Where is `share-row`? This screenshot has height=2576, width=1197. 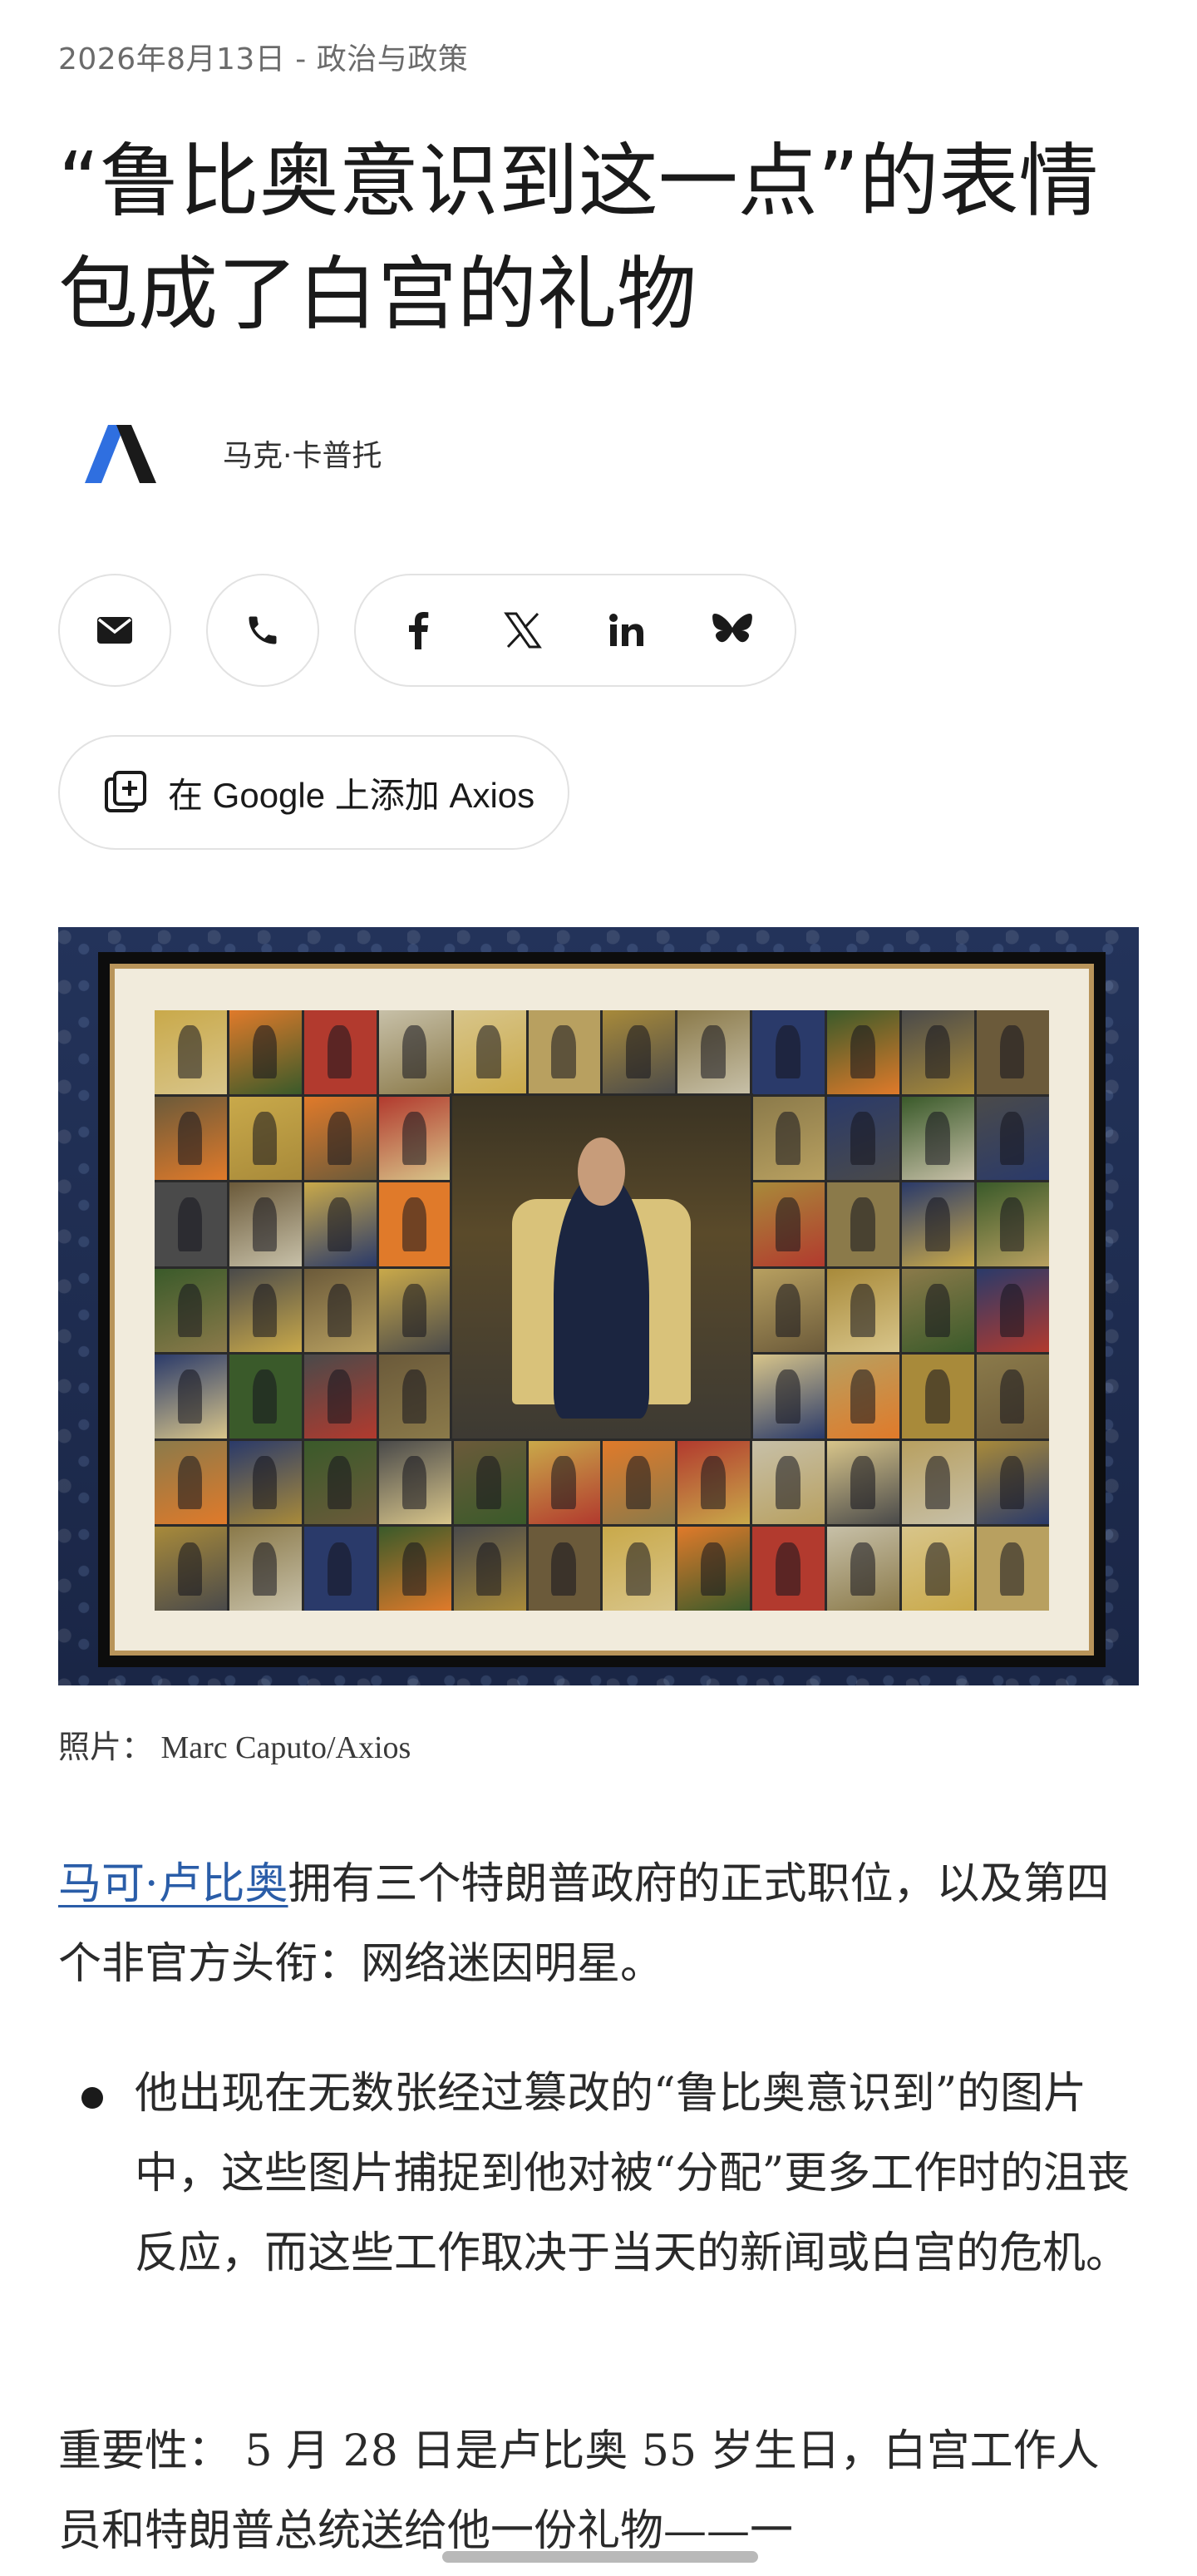 share-row is located at coordinates (427, 630).